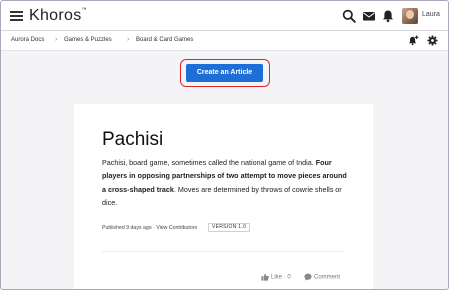  I want to click on create-article-button: Create an Article, so click(224, 73).